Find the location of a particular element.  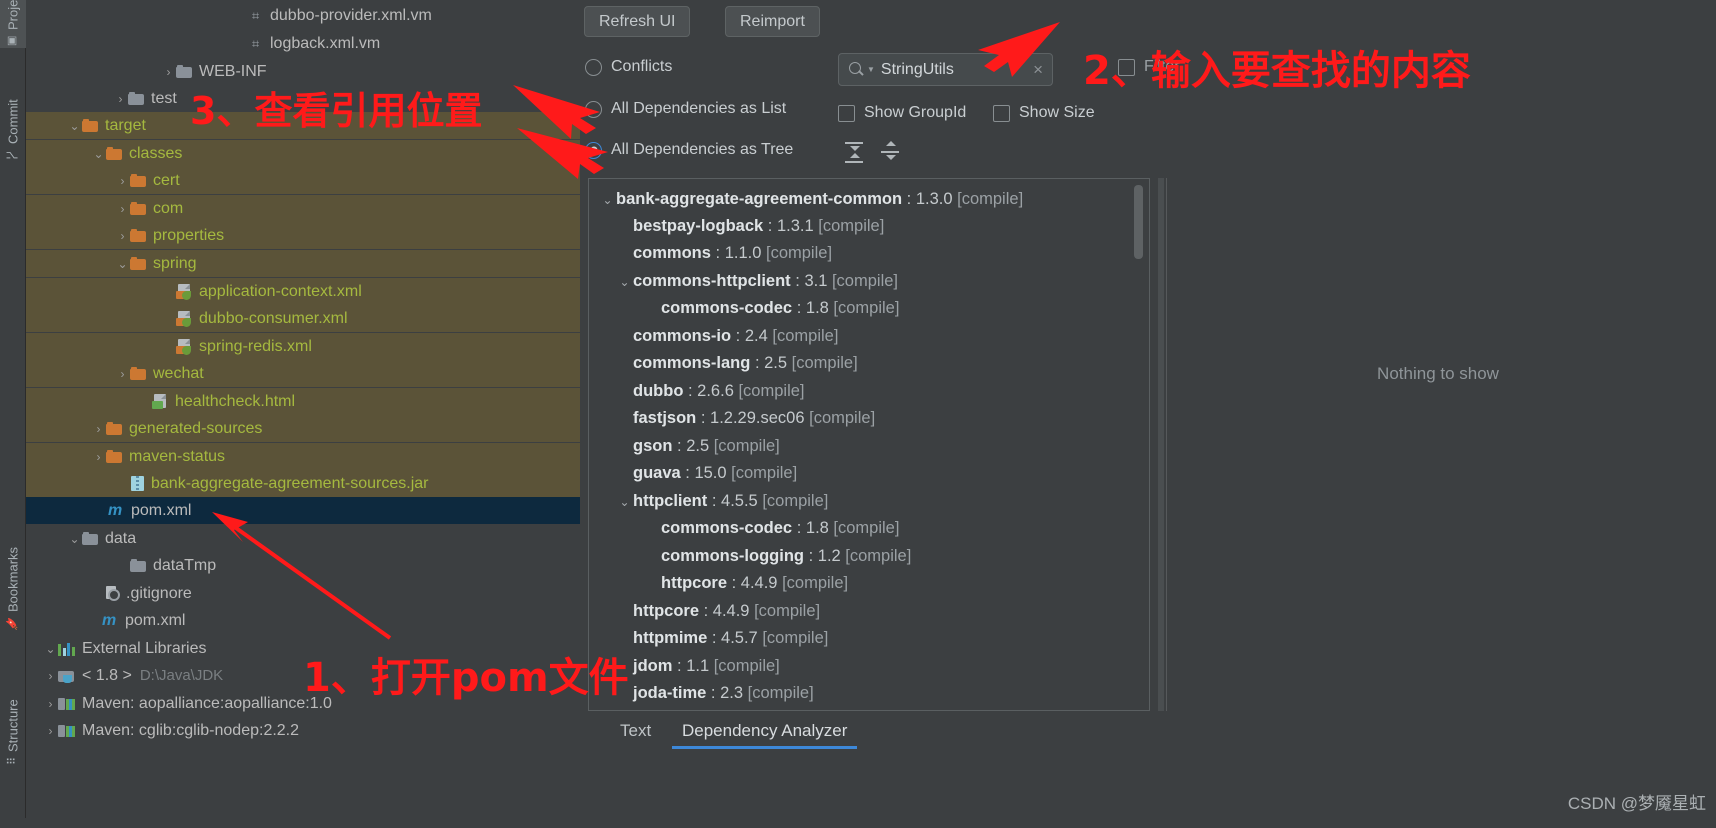

dependency-row: bestpay-logback : 1.3.1 [compile] is located at coordinates (758, 226).